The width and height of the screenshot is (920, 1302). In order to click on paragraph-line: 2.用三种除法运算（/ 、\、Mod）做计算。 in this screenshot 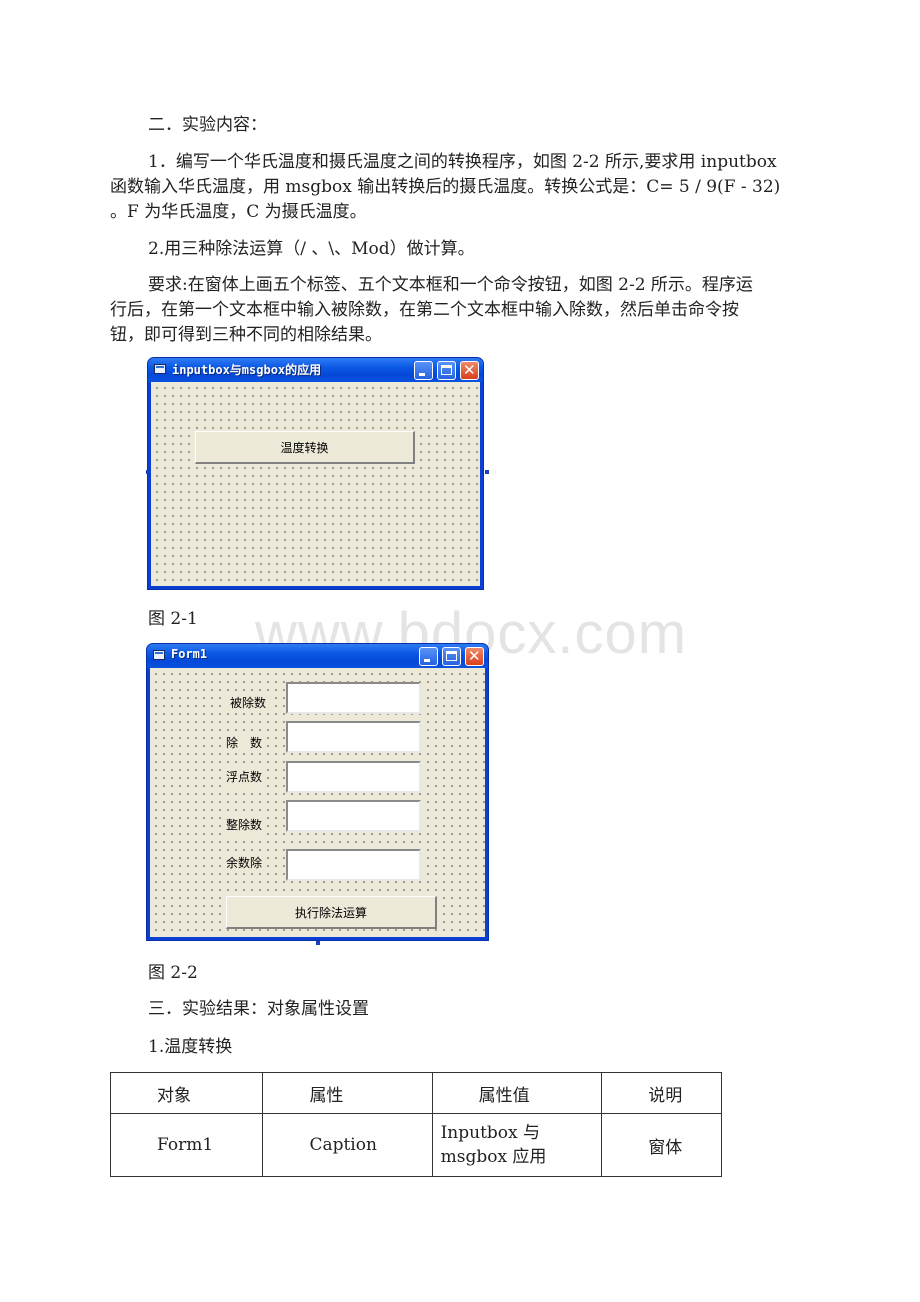, I will do `click(311, 249)`.